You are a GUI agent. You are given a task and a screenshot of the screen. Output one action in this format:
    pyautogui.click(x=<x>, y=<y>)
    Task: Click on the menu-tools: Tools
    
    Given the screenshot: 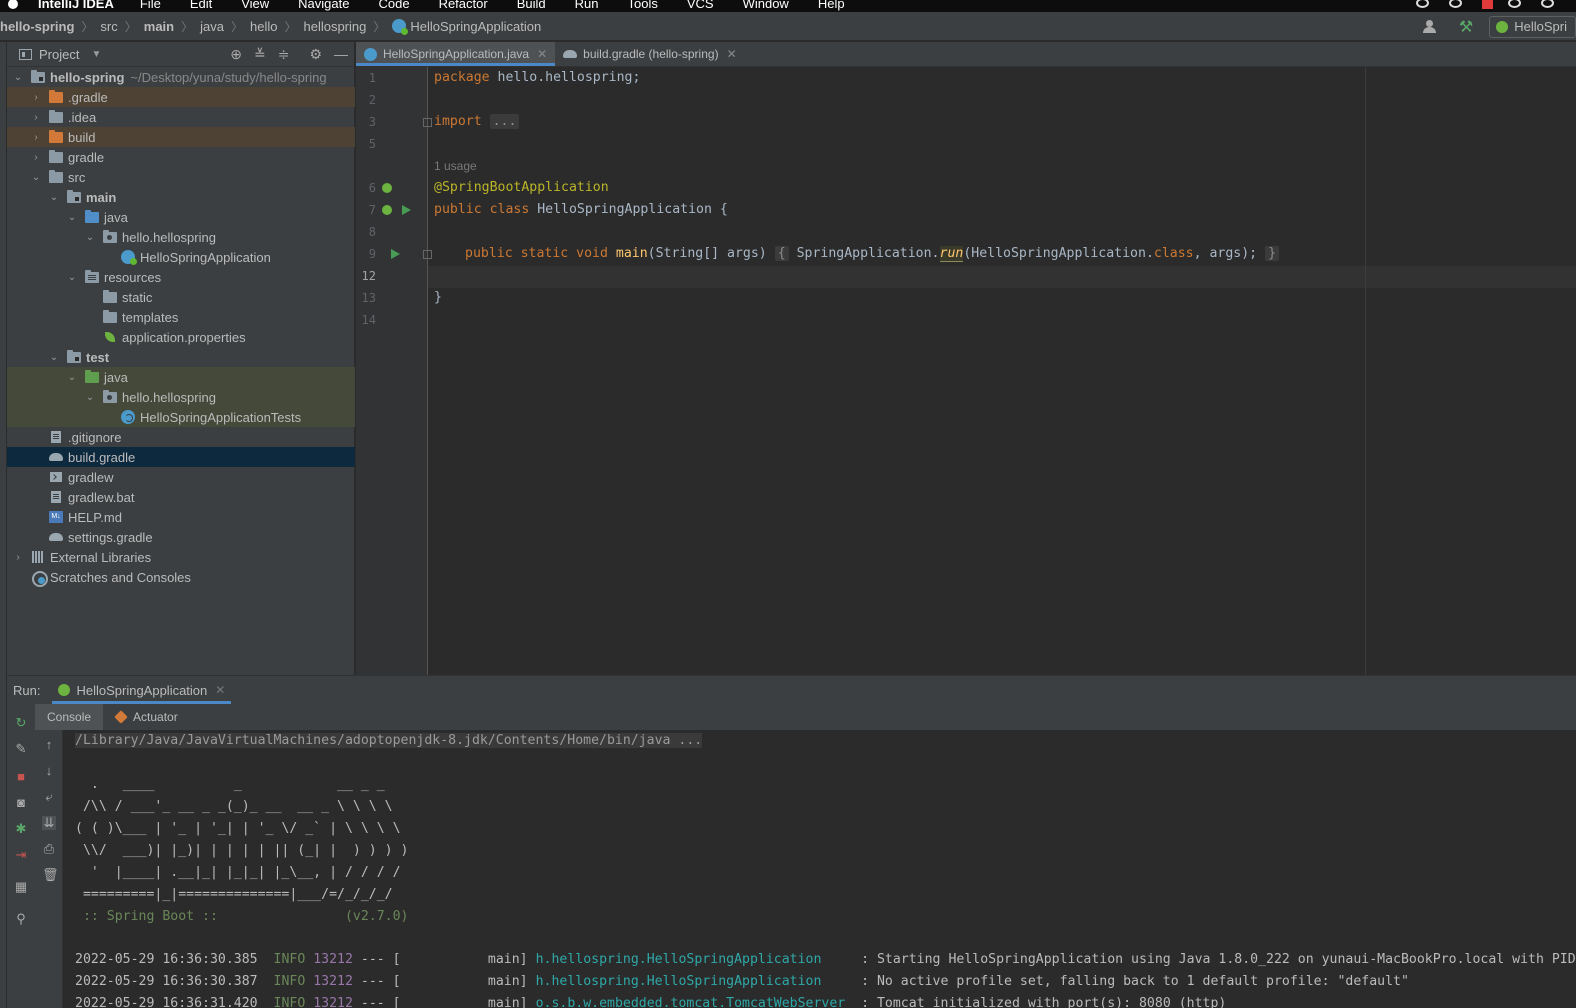 What is the action you would take?
    pyautogui.click(x=642, y=5)
    